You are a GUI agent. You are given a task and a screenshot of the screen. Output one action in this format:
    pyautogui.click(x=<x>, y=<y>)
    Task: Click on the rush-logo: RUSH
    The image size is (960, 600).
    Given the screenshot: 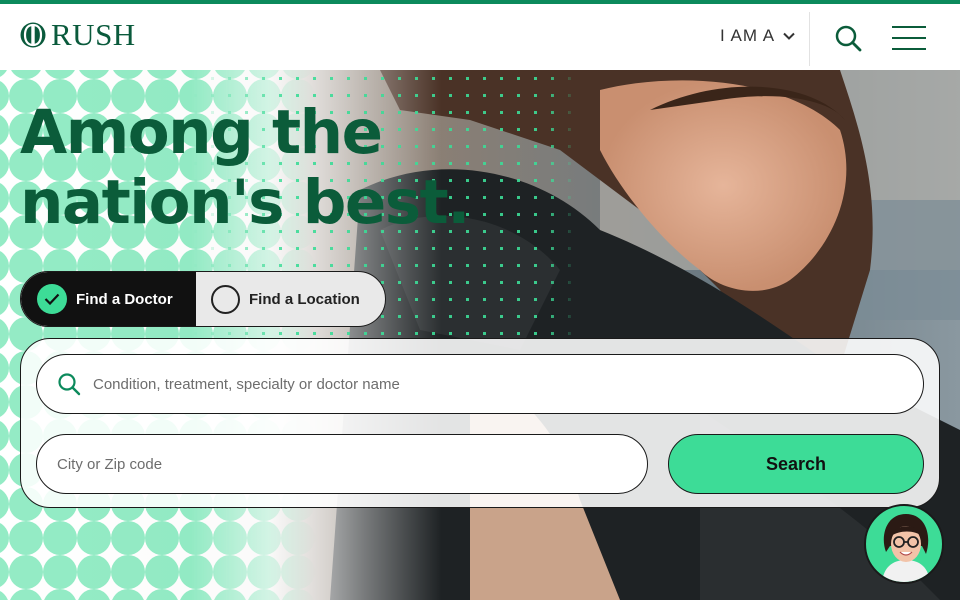 What is the action you would take?
    pyautogui.click(x=78, y=34)
    